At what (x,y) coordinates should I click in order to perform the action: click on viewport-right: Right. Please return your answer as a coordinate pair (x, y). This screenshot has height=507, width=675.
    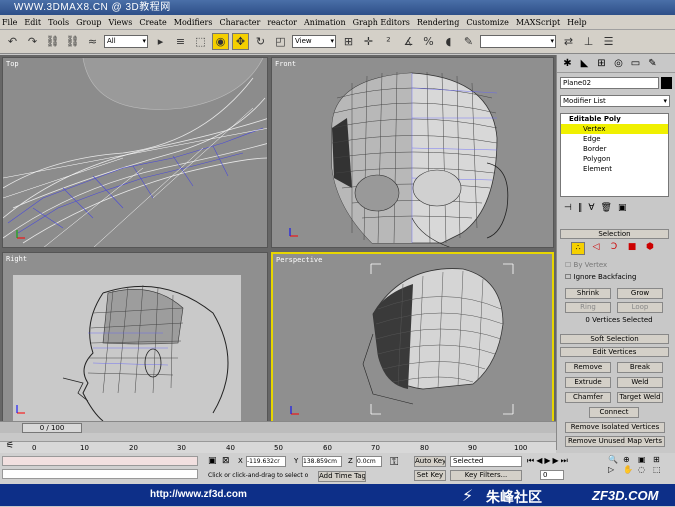
    Looking at the image, I should click on (135, 338).